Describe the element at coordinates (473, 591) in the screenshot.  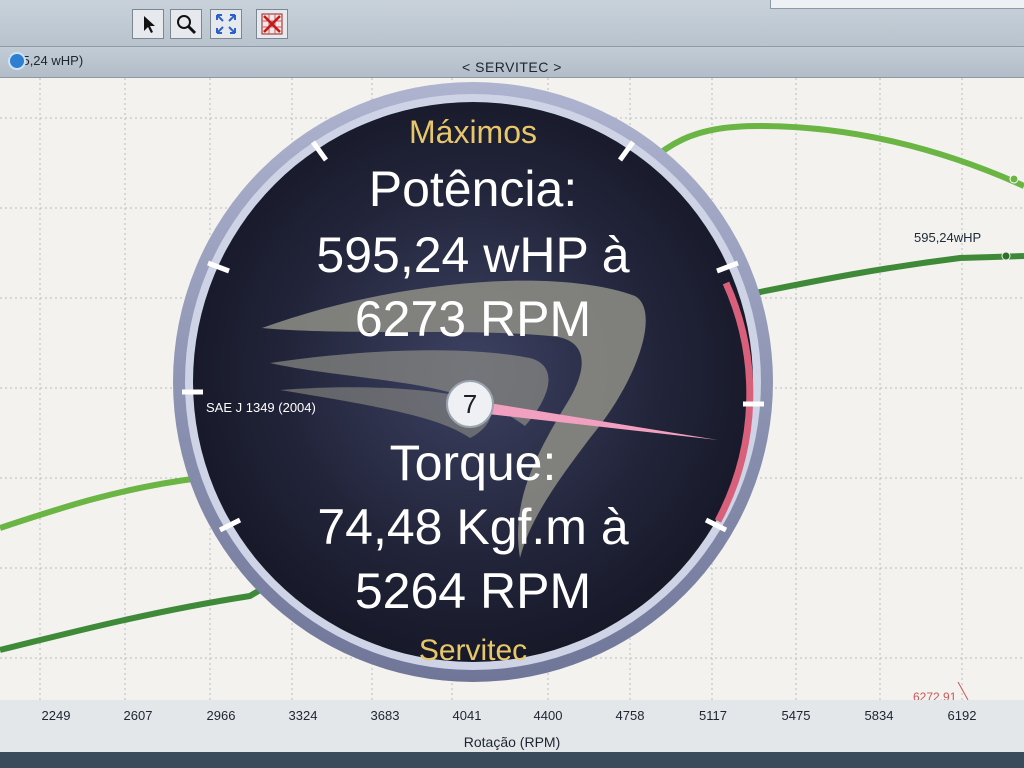
I see `torque-rpm: 5264 RPM` at that location.